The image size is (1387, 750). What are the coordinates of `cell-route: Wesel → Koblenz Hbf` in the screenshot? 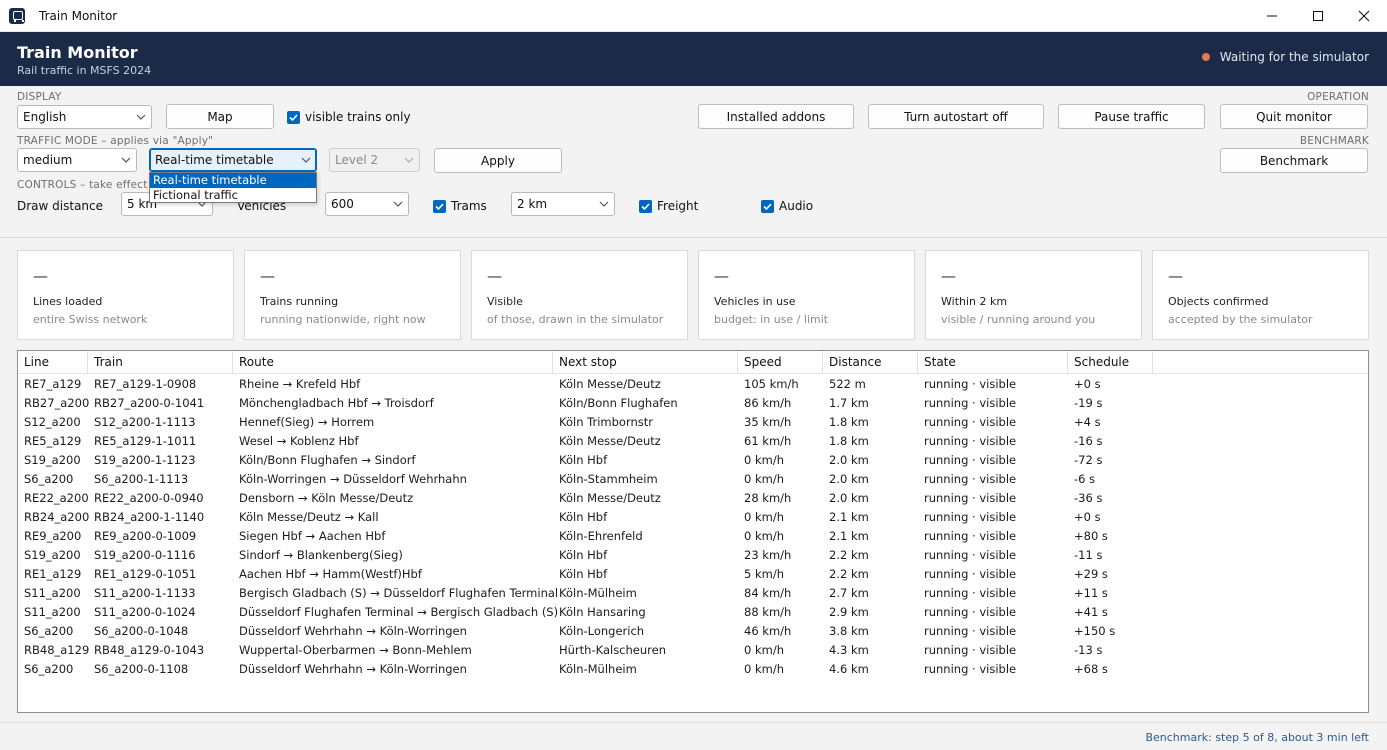 It's located at (299, 441).